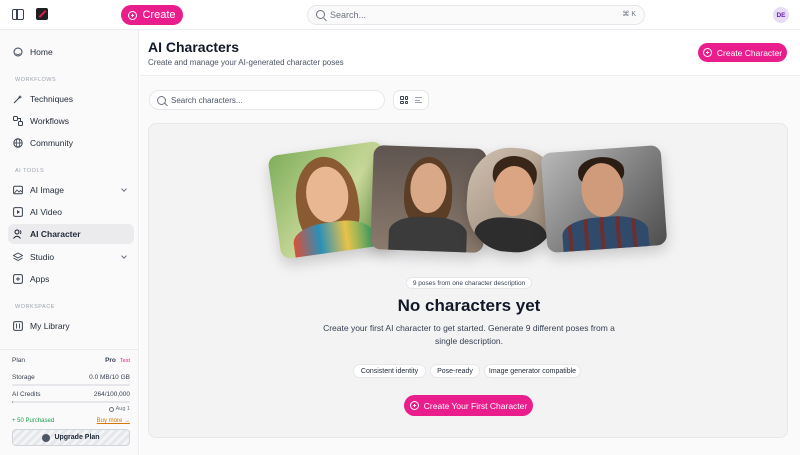  What do you see at coordinates (18, 279) in the screenshot?
I see `apps-icon` at bounding box center [18, 279].